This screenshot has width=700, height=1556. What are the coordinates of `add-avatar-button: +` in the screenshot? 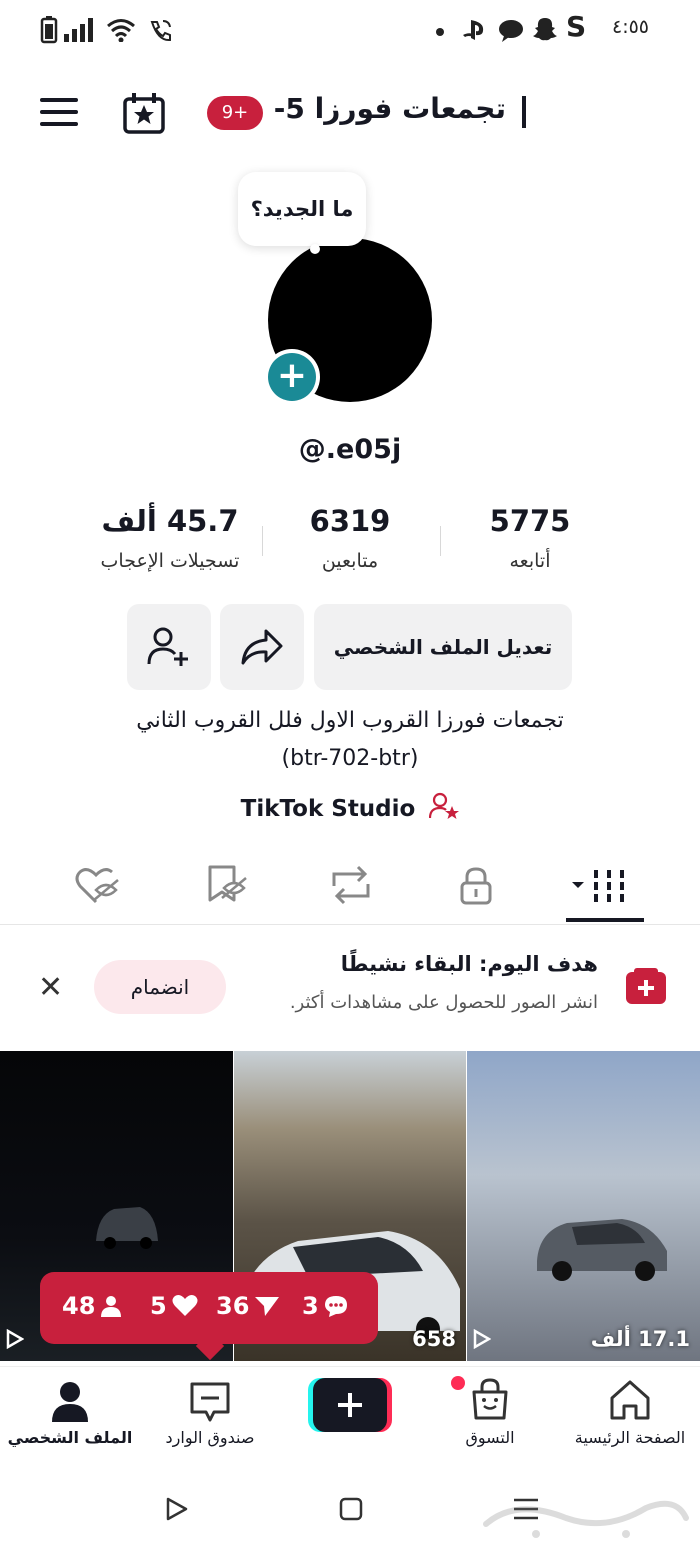 It's located at (292, 377).